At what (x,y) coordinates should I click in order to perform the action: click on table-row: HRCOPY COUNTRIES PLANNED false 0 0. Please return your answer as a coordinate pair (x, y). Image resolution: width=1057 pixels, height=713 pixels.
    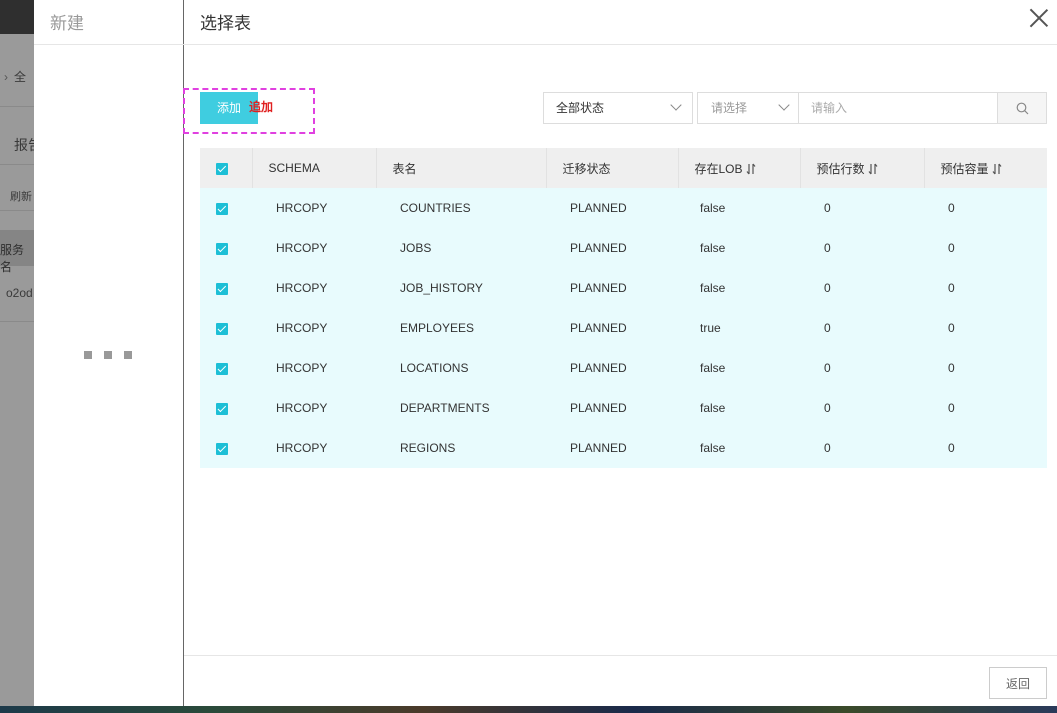
    Looking at the image, I should click on (623, 208).